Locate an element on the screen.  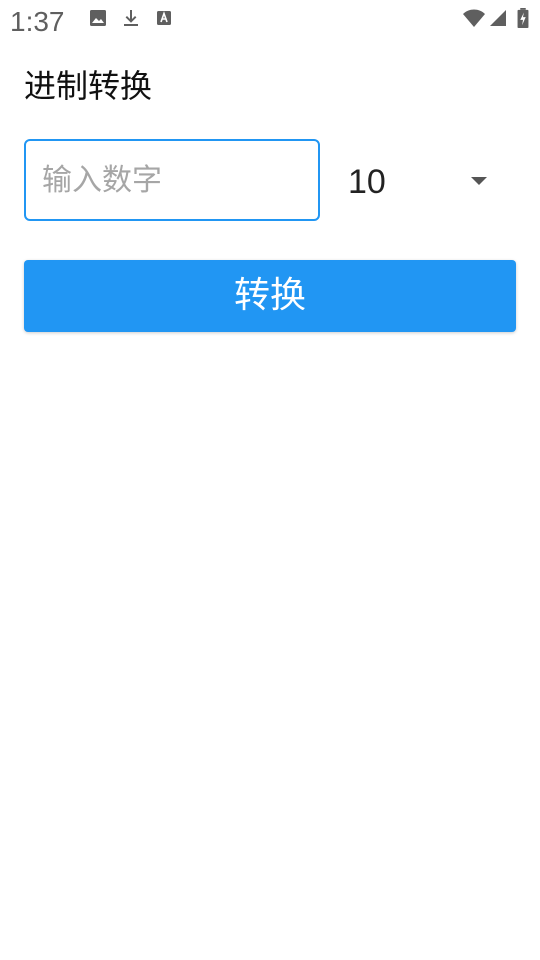
image-icon is located at coordinates (98, 18).